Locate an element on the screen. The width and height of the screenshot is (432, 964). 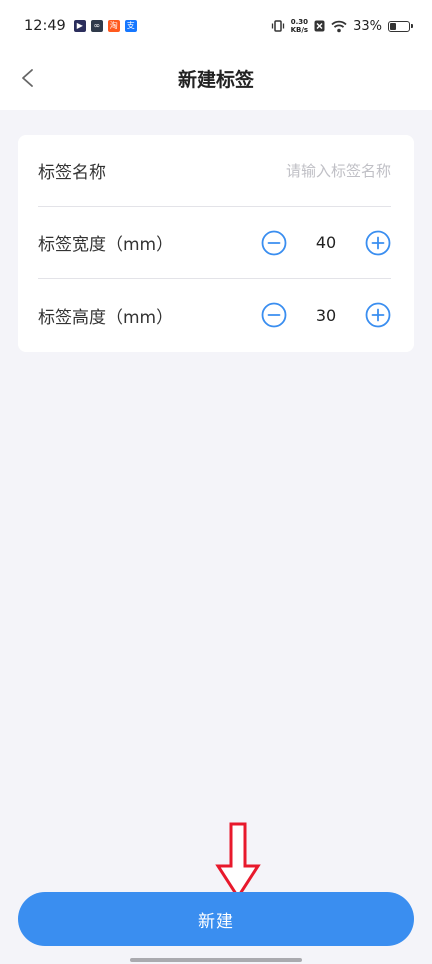
video-app-icon: ▶ is located at coordinates (79, 26).